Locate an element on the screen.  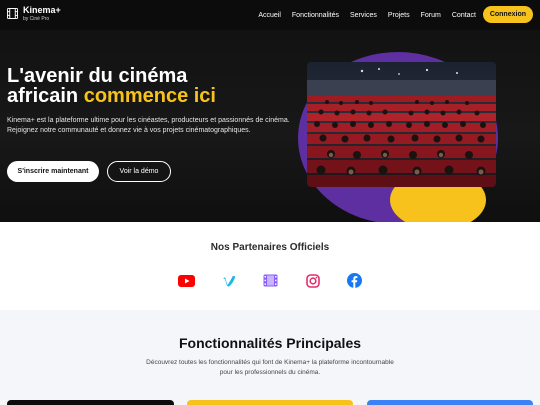
instagram-icon is located at coordinates (312, 280).